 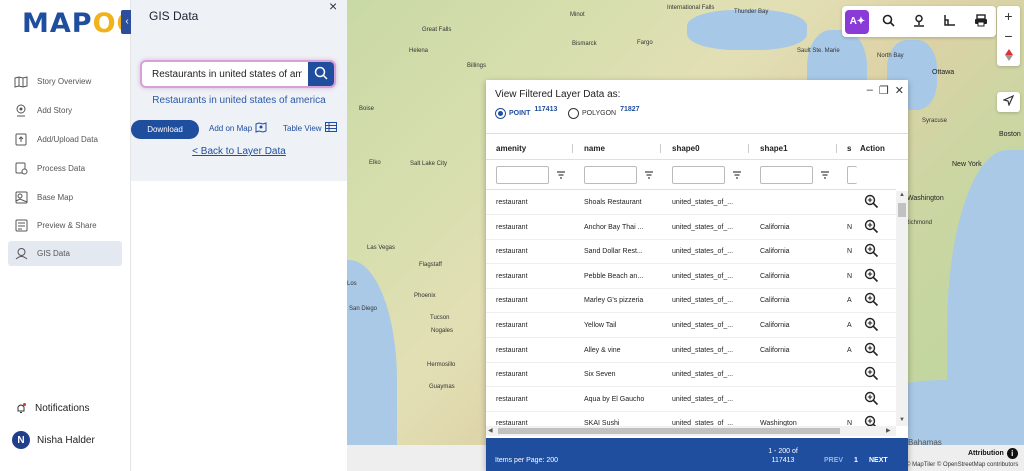 I want to click on sidebar-item-base-map: Base Map, so click(x=65, y=197).